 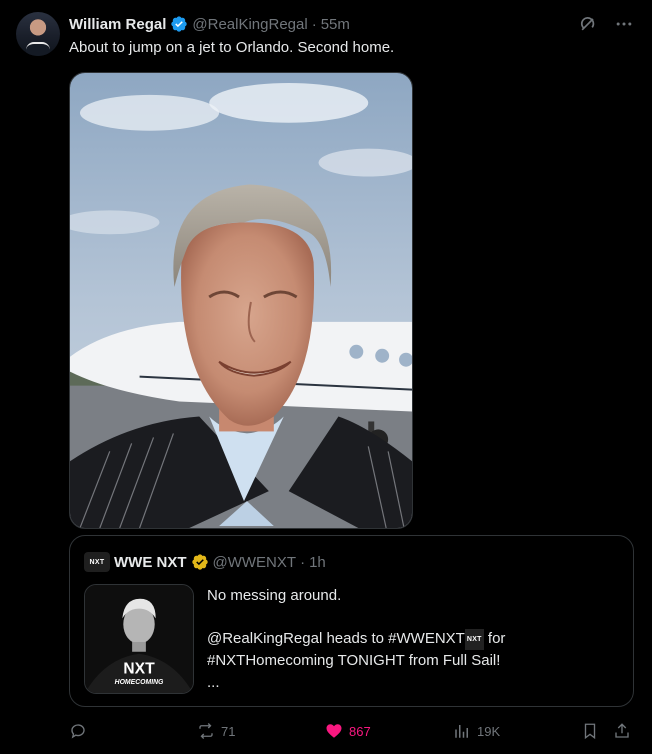 What do you see at coordinates (354, 661) in the screenshot?
I see `quoted-line-3: #NXTHomecoming TONIGHT from Full Sail!` at bounding box center [354, 661].